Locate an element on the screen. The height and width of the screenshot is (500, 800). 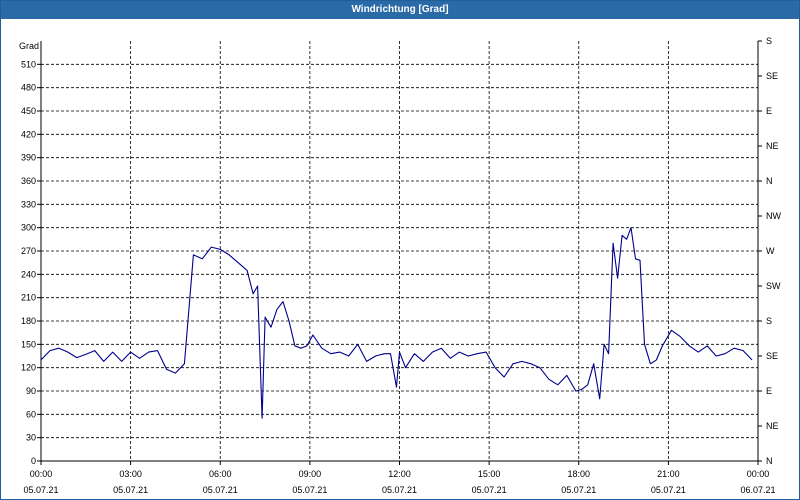
y-tick-label: 180 is located at coordinates (28, 321).